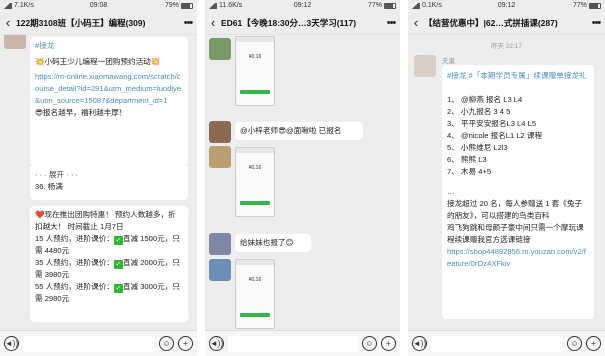  I want to click on message-text: ❤️现在推出团购特惠！ 预约人数越多，折扣越大！ 时间截止 1月7日, so click(105, 220).